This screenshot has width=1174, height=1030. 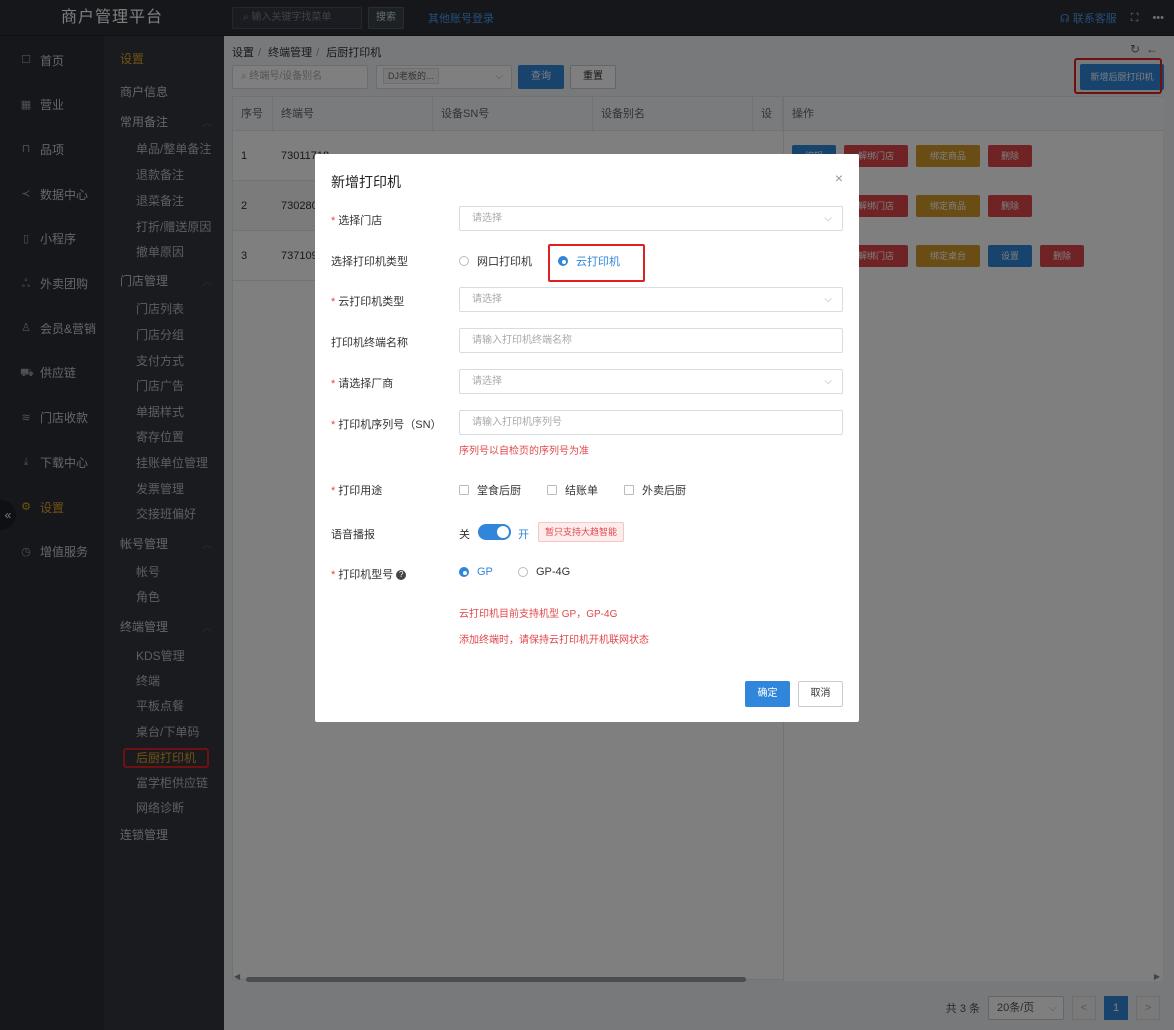 What do you see at coordinates (651, 381) in the screenshot?
I see `vendor-select: 请选择 ⌵` at bounding box center [651, 381].